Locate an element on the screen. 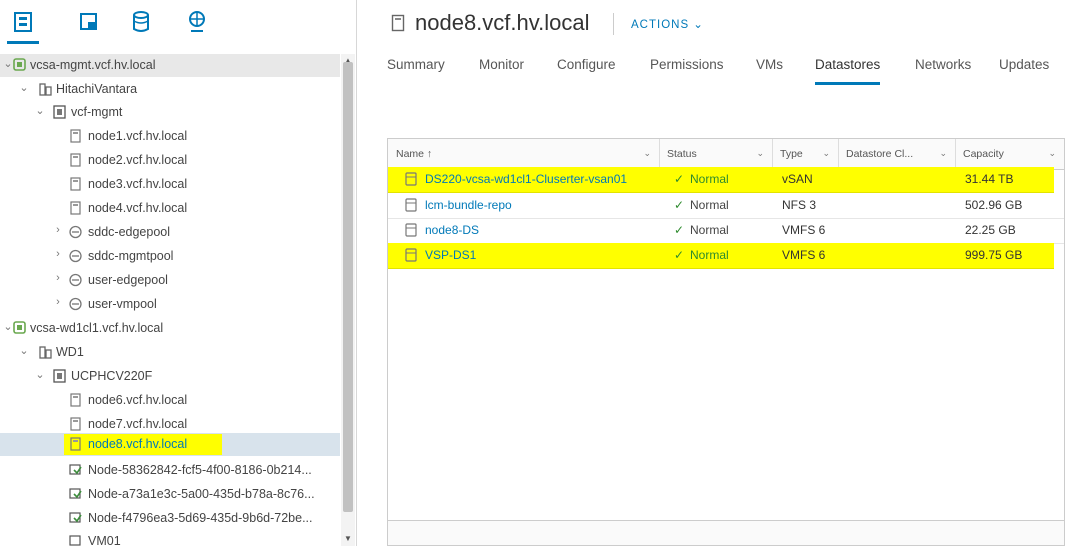 This screenshot has height=546, width=1066. tab-permissions: Permissions is located at coordinates (687, 64).